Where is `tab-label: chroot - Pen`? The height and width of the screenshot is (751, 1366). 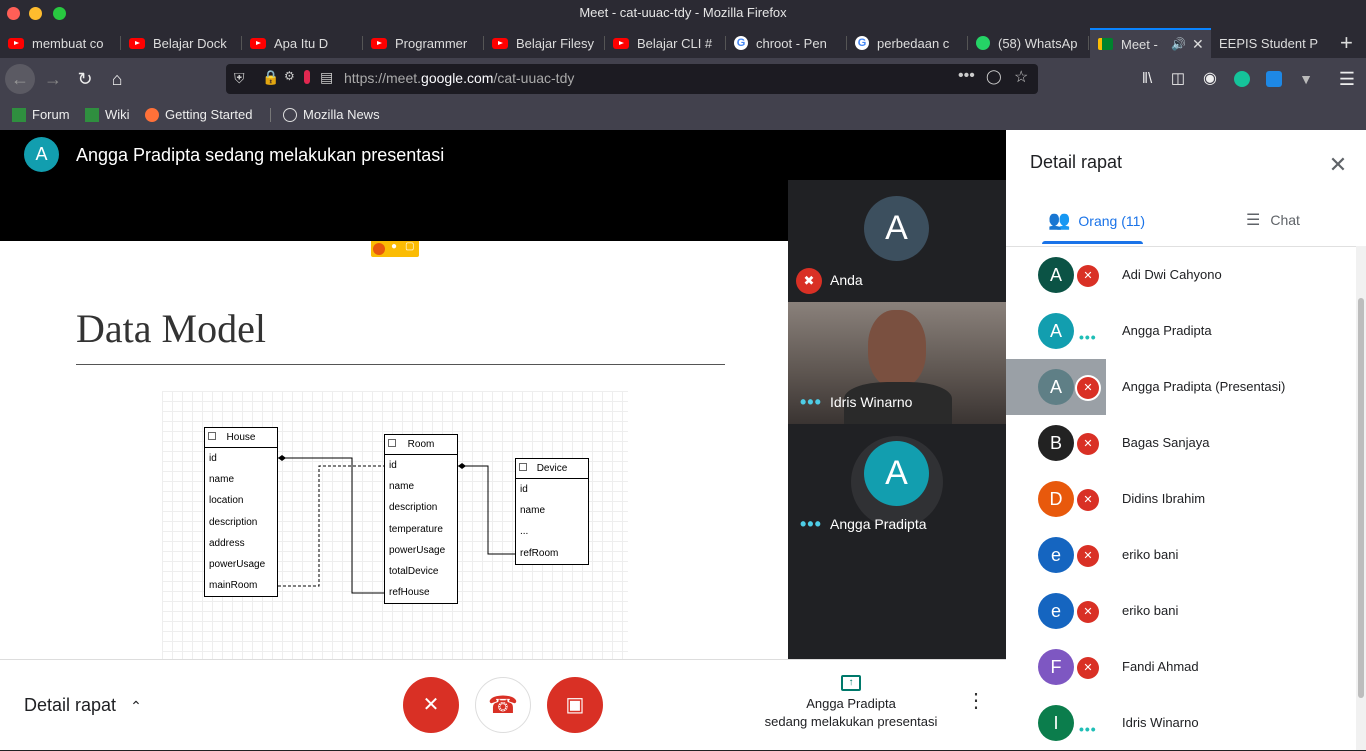 tab-label: chroot - Pen is located at coordinates (791, 43).